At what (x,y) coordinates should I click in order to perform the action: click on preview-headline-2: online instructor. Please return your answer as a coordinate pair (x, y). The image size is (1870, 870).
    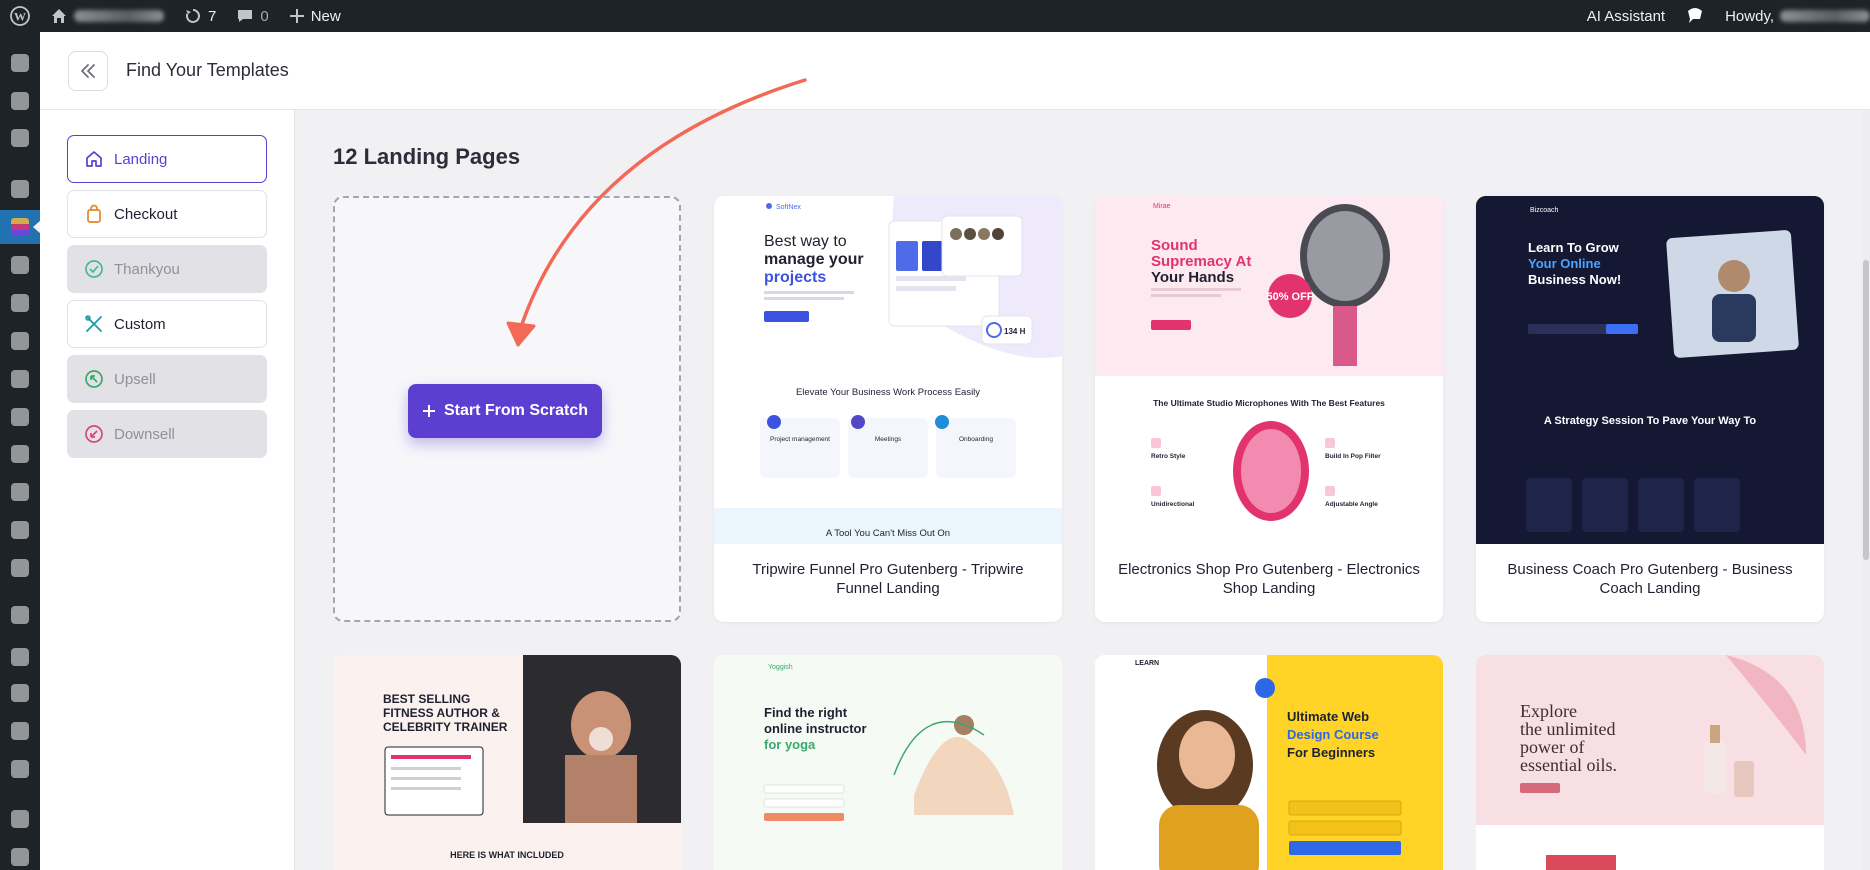
    Looking at the image, I should click on (815, 728).